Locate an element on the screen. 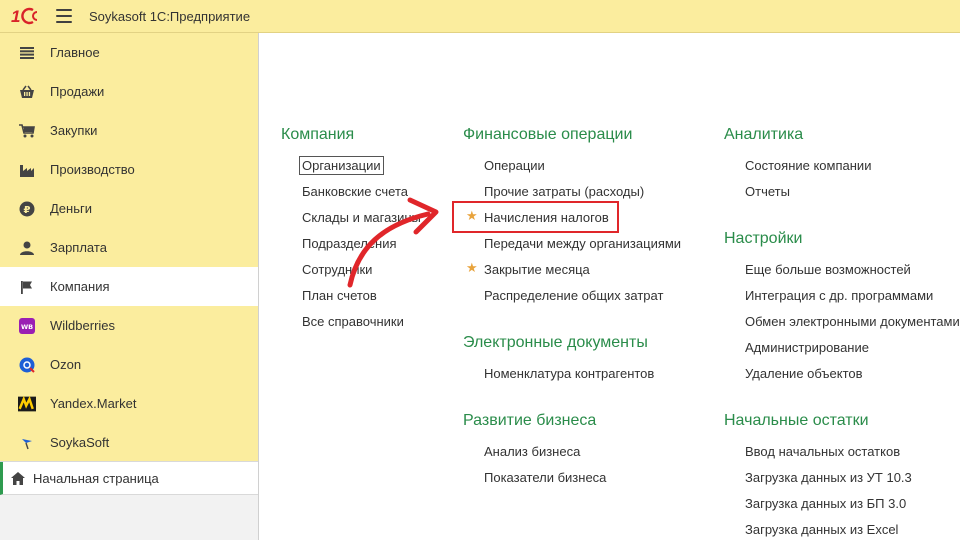 Image resolution: width=960 pixels, height=540 pixels. 1c-logo-icon: 1 is located at coordinates (28, 16).